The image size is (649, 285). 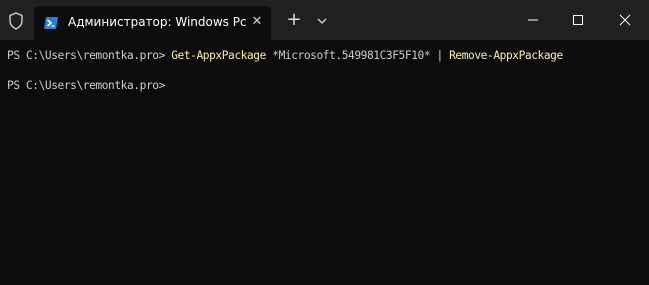 What do you see at coordinates (16, 21) in the screenshot?
I see `shield-icon` at bounding box center [16, 21].